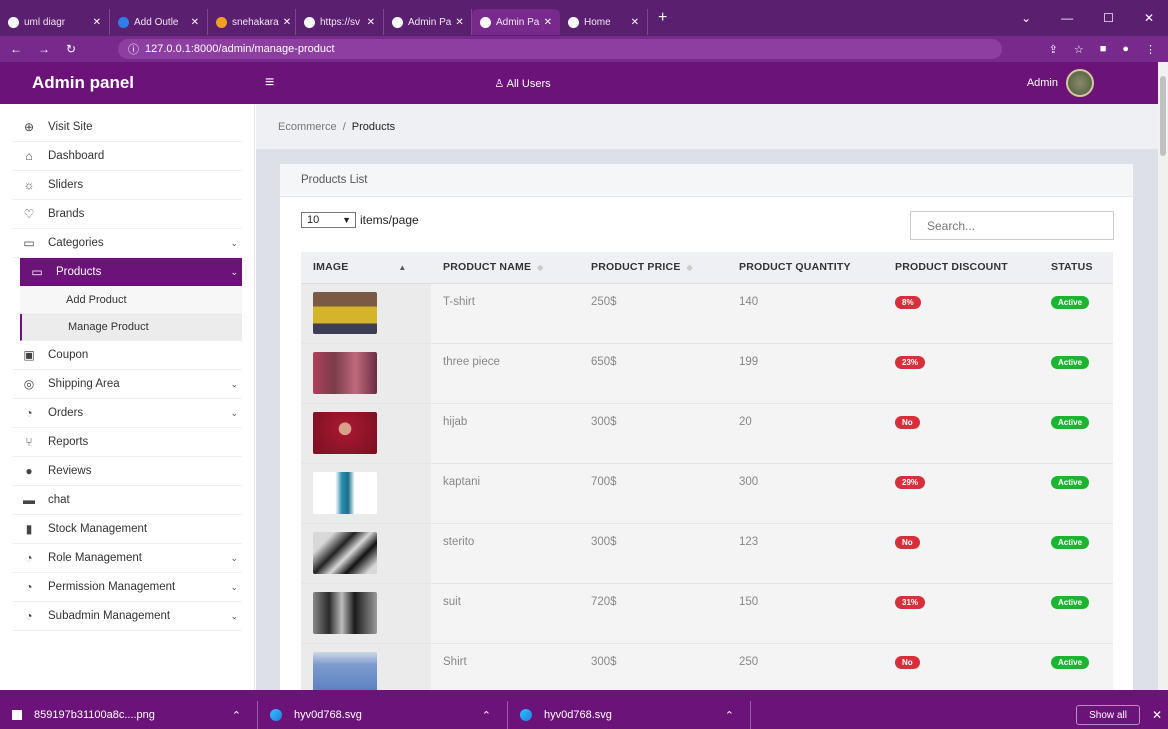 The width and height of the screenshot is (1168, 729). I want to click on column-header: PRODUCT PRICE ◆, so click(653, 268).